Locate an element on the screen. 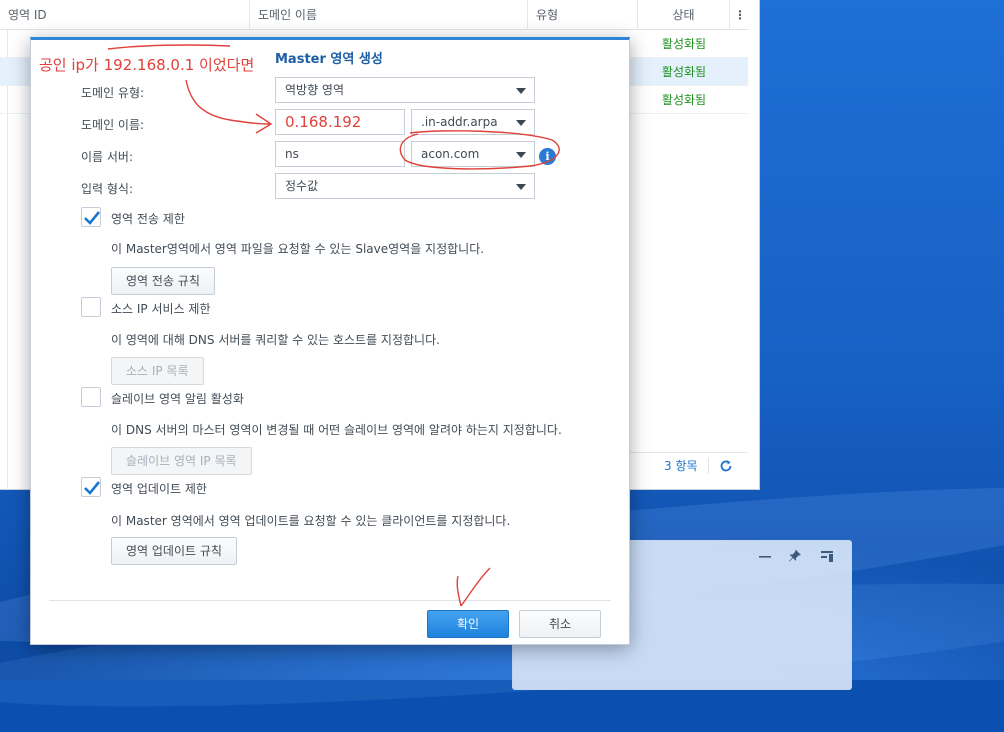 Image resolution: width=1004 pixels, height=732 pixels. zone-transfer-rules-button: 영역 전송 규칙 is located at coordinates (163, 281).